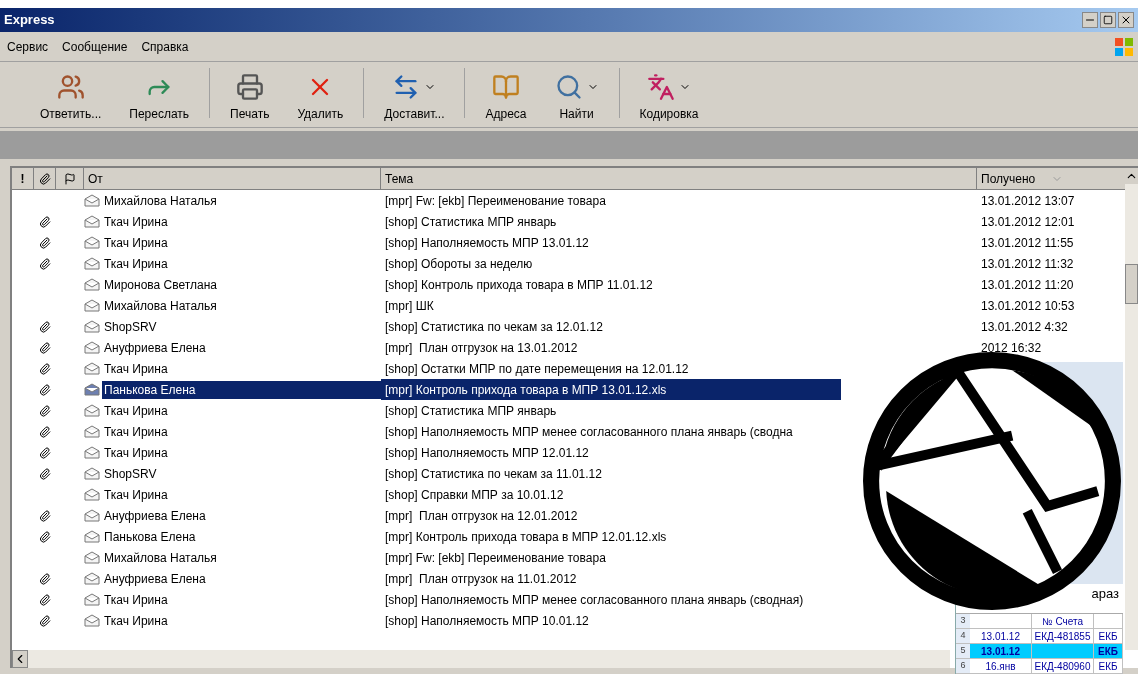 The image size is (1138, 674). Describe the element at coordinates (1131, 284) in the screenshot. I see `scroll-thumb` at that location.